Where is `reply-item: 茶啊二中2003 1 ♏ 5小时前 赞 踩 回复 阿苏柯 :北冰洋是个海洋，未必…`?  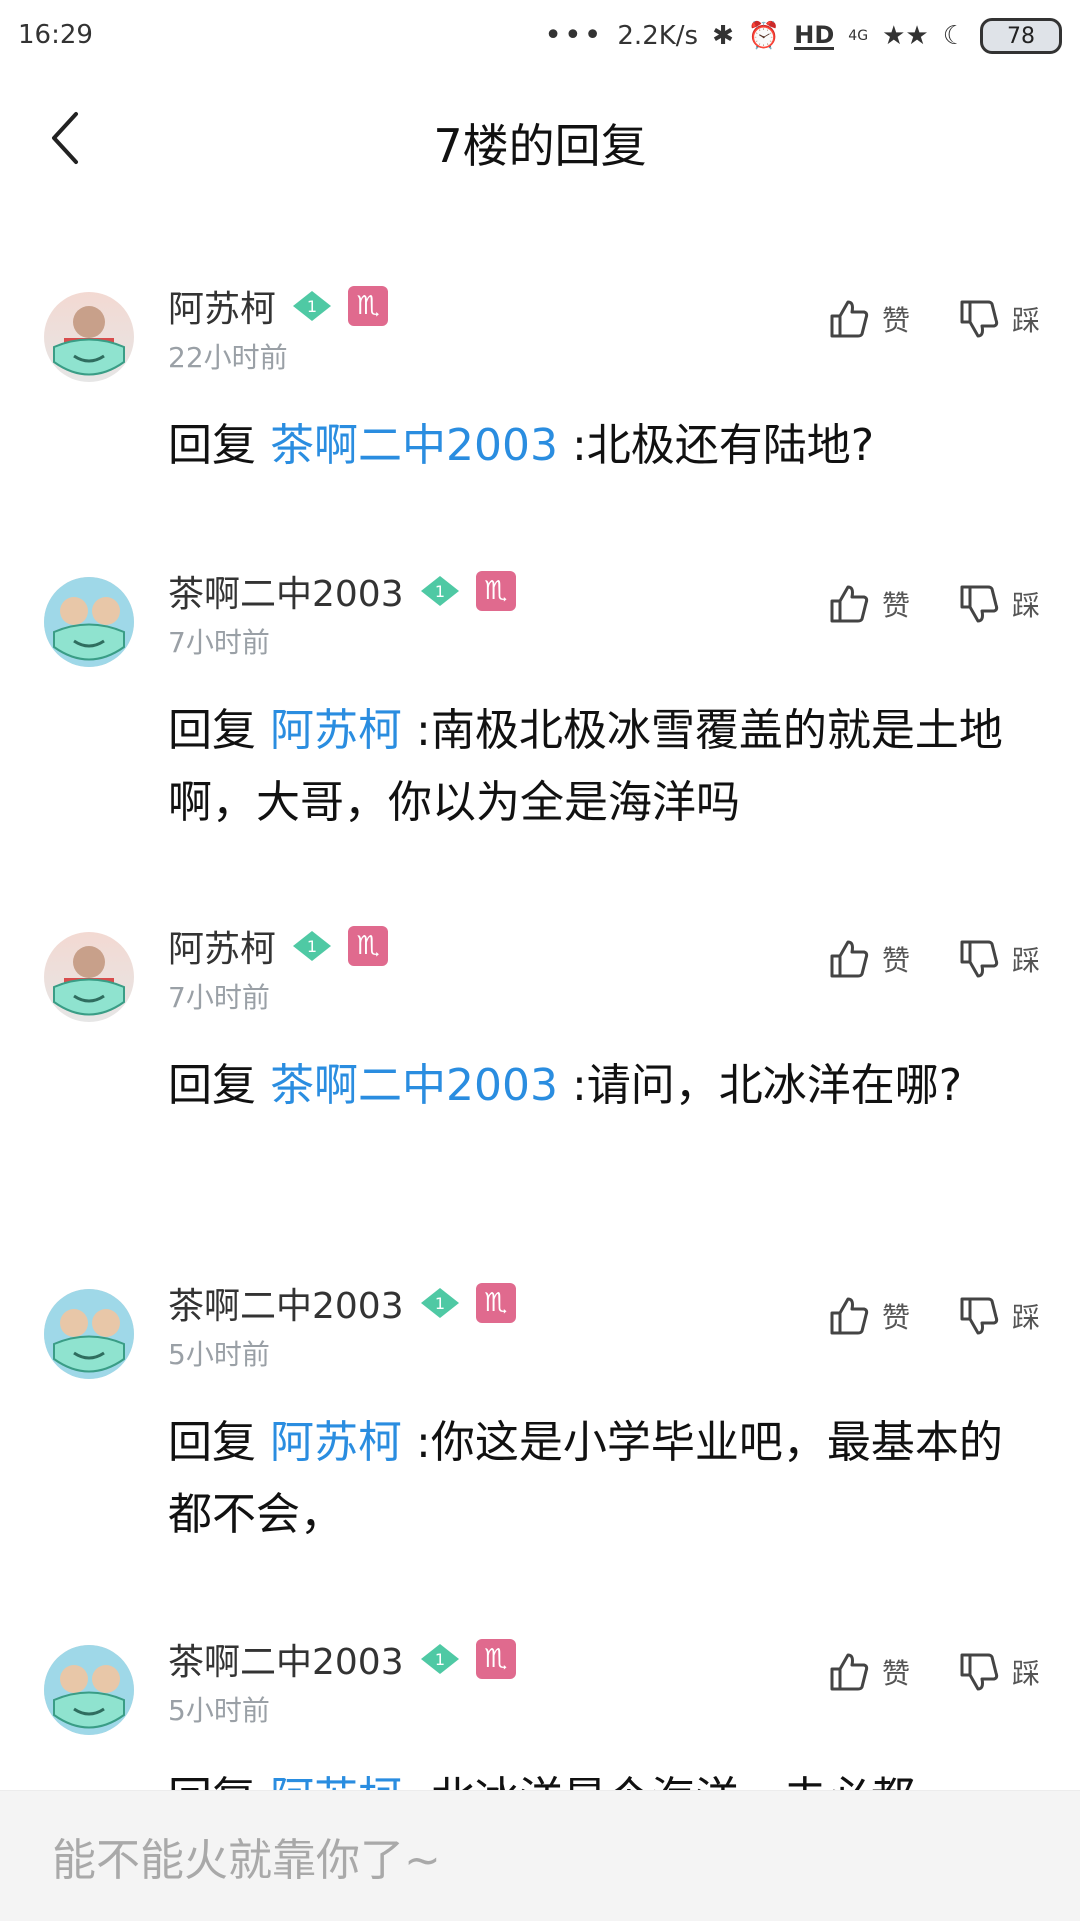
reply-item: 茶啊二中2003 1 ♏ 5小时前 赞 踩 回复 阿苏柯 :北冰洋是个海洋，未必… is located at coordinates (540, 1696).